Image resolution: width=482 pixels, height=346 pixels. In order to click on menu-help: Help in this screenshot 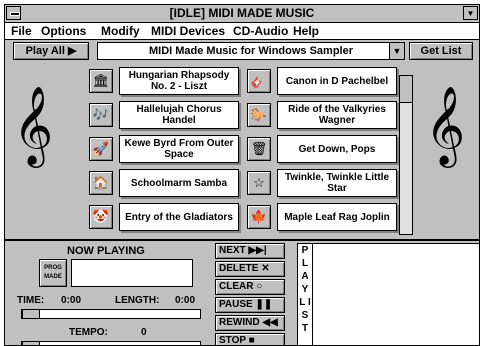, I will do `click(306, 31)`.